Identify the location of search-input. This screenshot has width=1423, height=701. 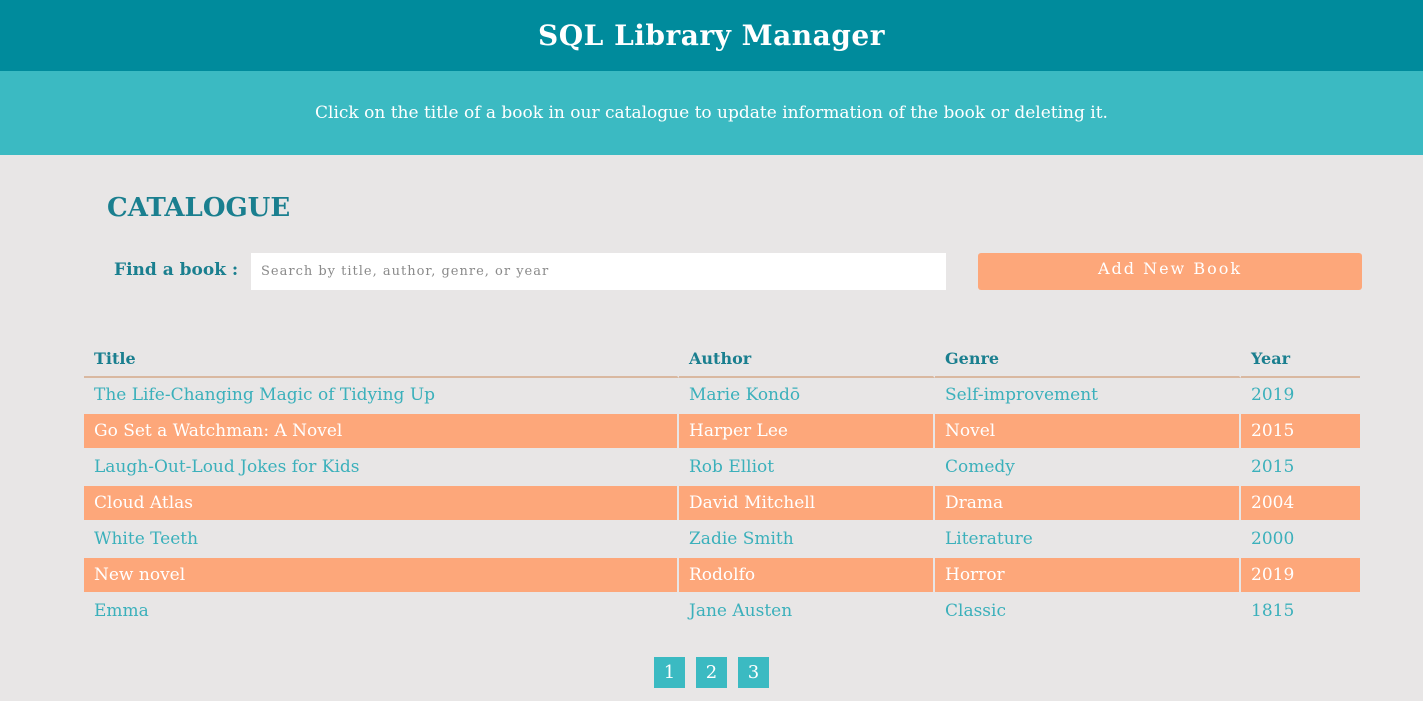
(598, 271).